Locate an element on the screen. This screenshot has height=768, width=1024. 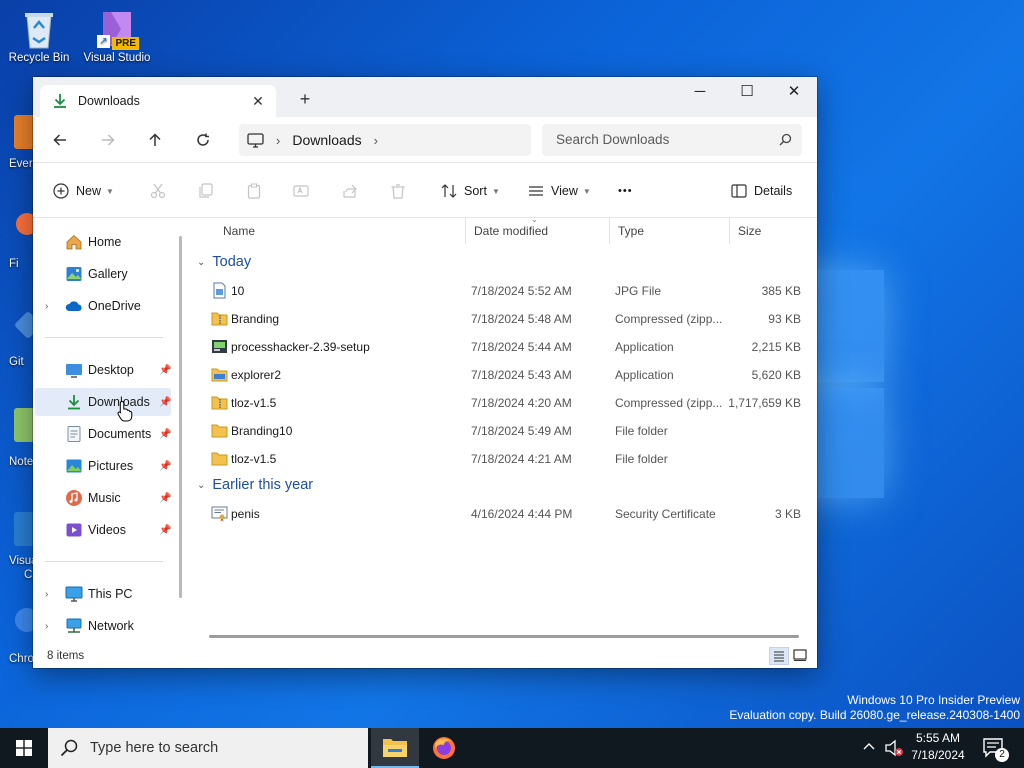
file-row: Branding10 7/18/2024 5:49 AM File folder is located at coordinates (499, 431).